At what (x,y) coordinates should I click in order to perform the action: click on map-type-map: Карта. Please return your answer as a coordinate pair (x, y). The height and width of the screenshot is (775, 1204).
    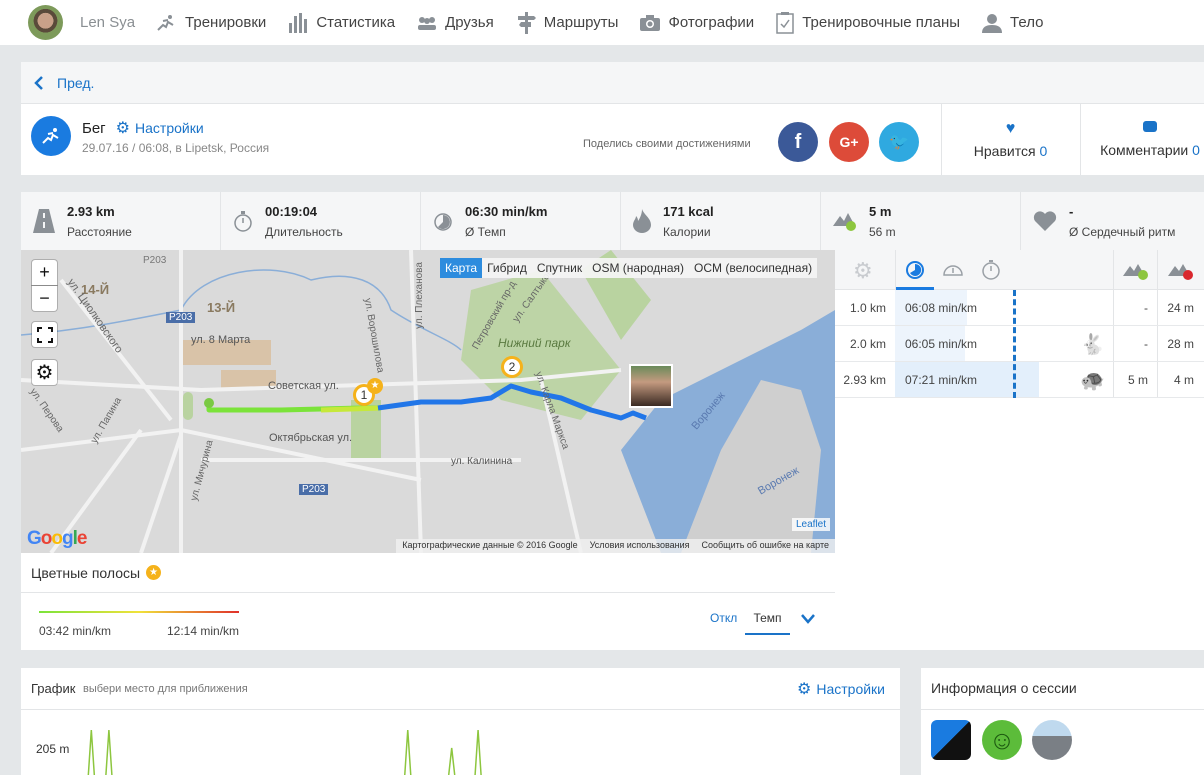
    Looking at the image, I should click on (461, 268).